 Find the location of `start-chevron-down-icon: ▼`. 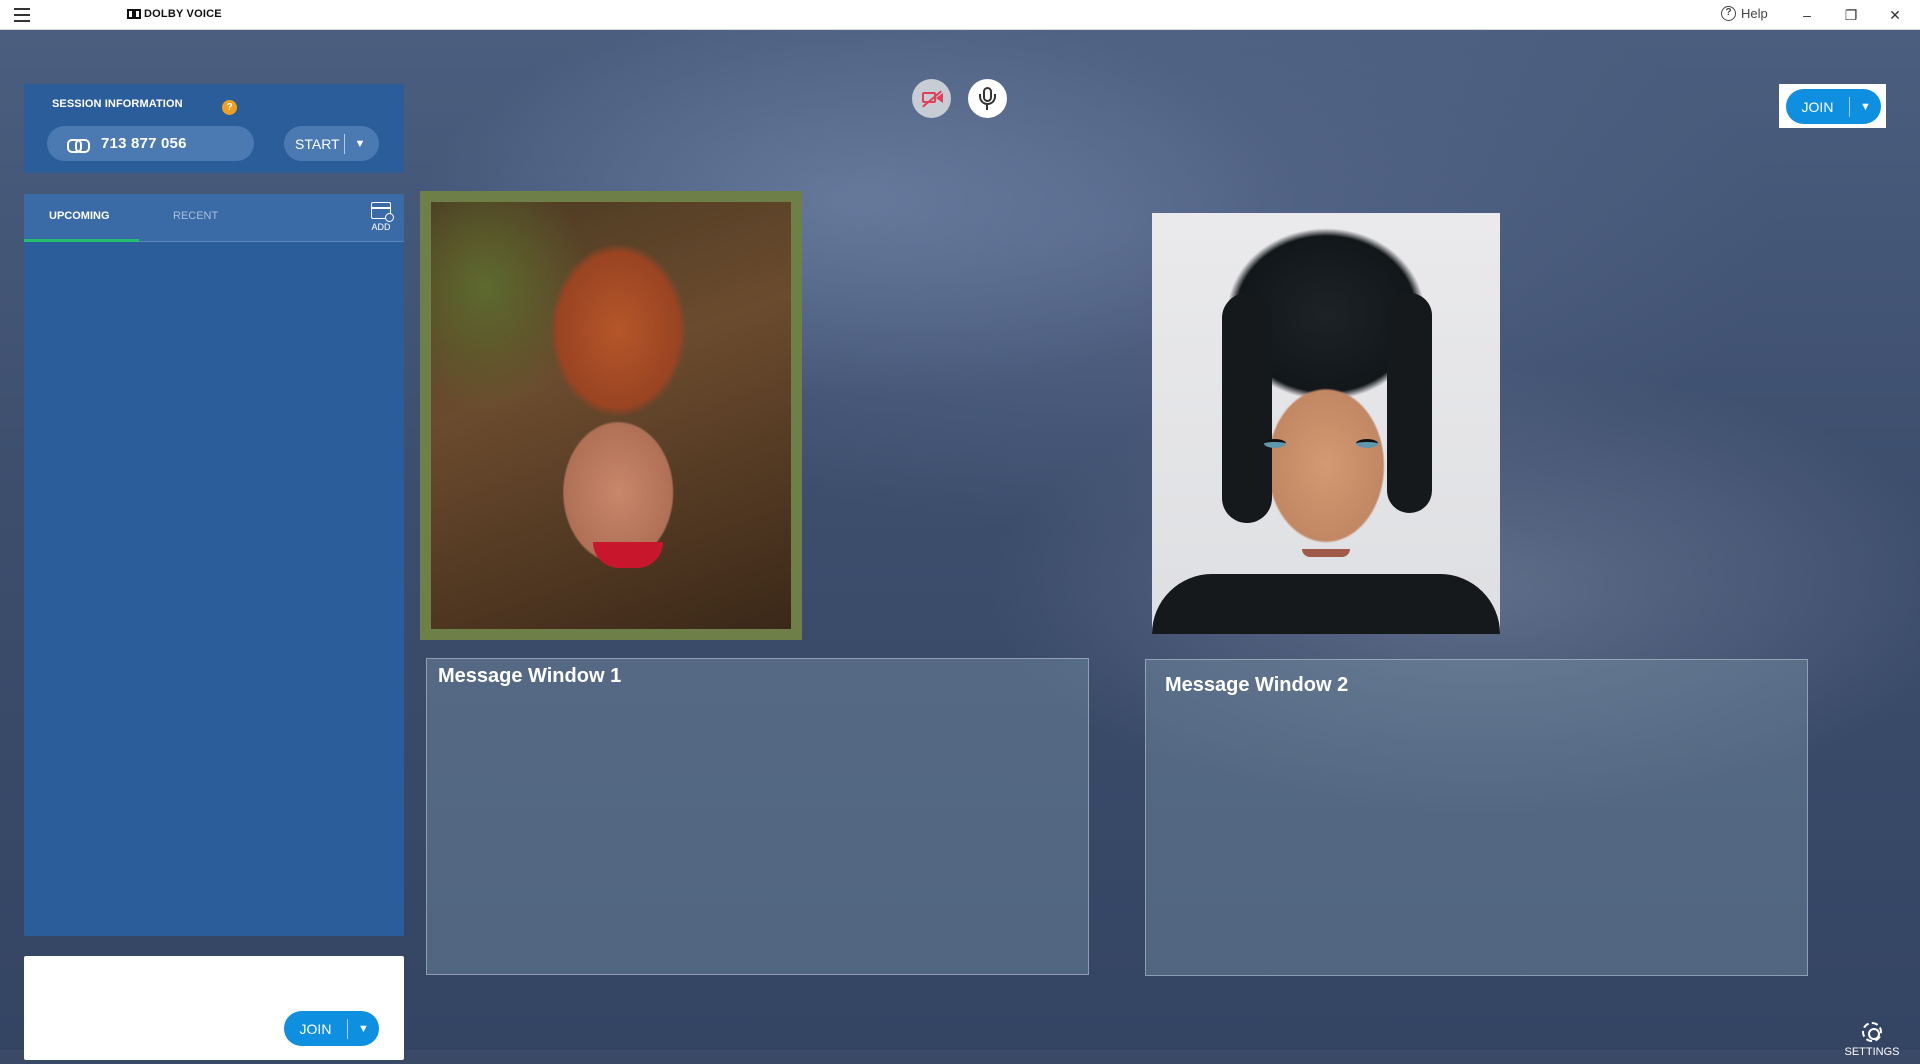

start-chevron-down-icon: ▼ is located at coordinates (360, 144).